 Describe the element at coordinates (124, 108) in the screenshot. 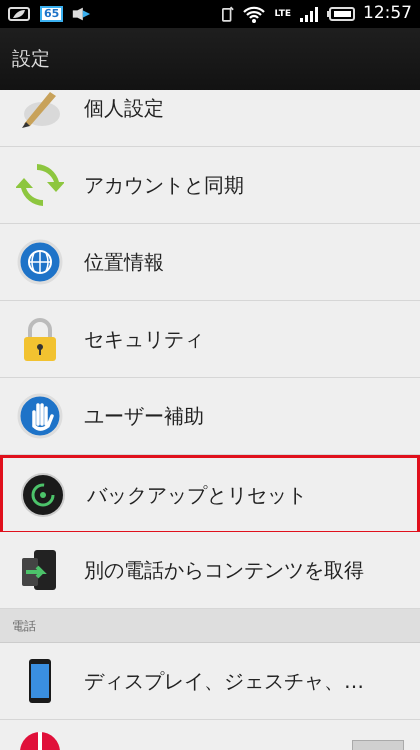

I see `row-label: 個人設定` at that location.